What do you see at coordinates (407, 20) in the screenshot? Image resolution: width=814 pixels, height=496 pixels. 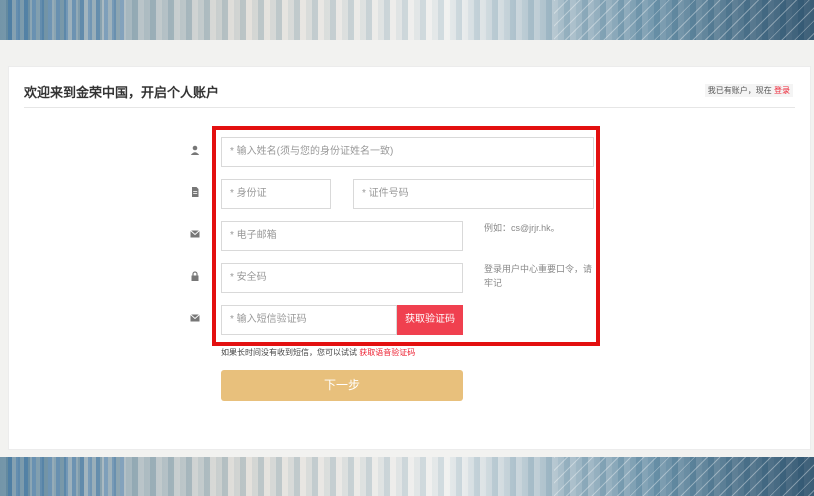 I see `top-banner-image` at bounding box center [407, 20].